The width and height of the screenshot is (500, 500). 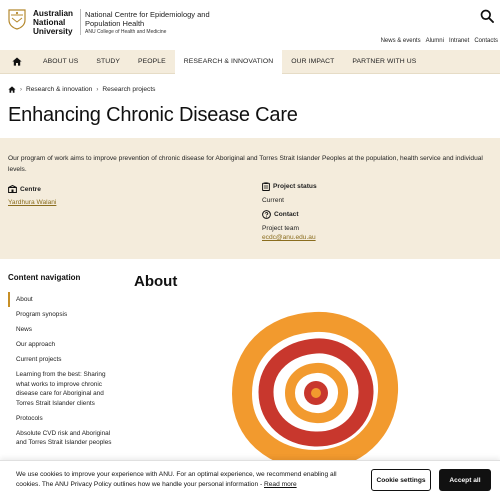 What do you see at coordinates (156, 281) in the screenshot?
I see `about-heading: About` at bounding box center [156, 281].